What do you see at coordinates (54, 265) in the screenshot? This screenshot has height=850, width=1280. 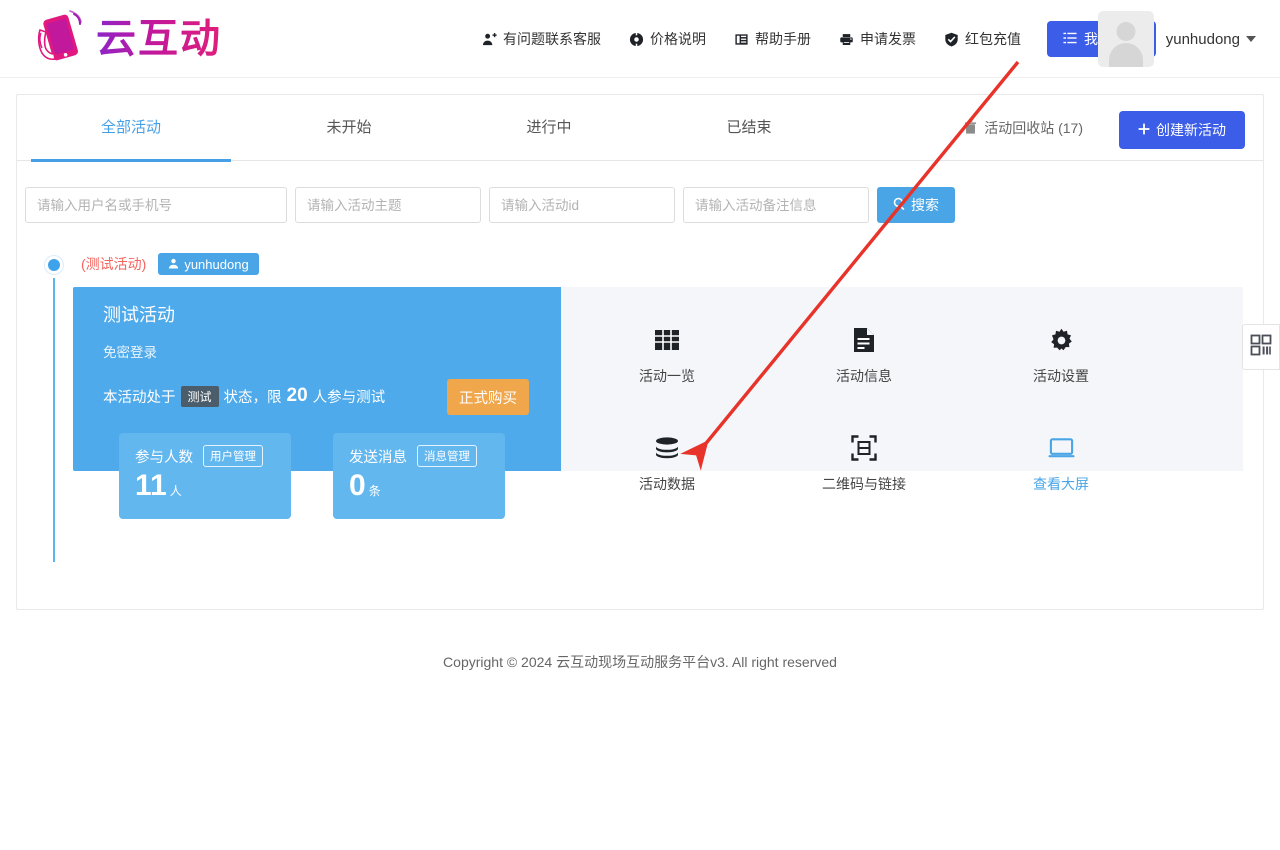 I see `timeline-dot-icon` at bounding box center [54, 265].